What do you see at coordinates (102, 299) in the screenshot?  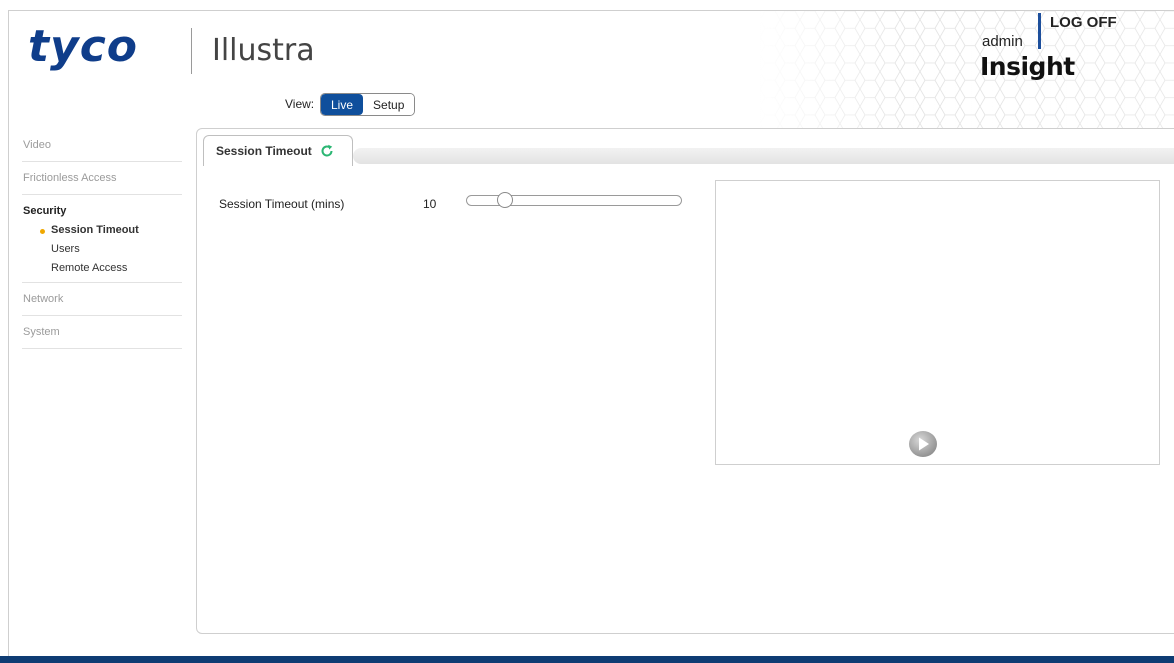 I see `sidebar-section-network: Network` at bounding box center [102, 299].